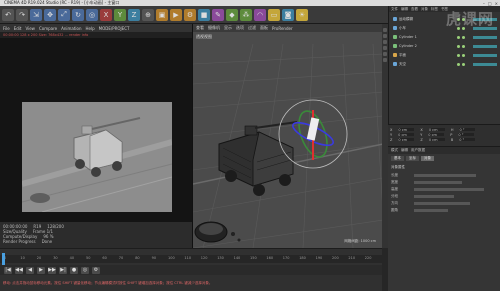 This screenshot has height=291, width=500. What do you see at coordinates (424, 9) in the screenshot?
I see `om-menu-objects: 对象` at bounding box center [424, 9].